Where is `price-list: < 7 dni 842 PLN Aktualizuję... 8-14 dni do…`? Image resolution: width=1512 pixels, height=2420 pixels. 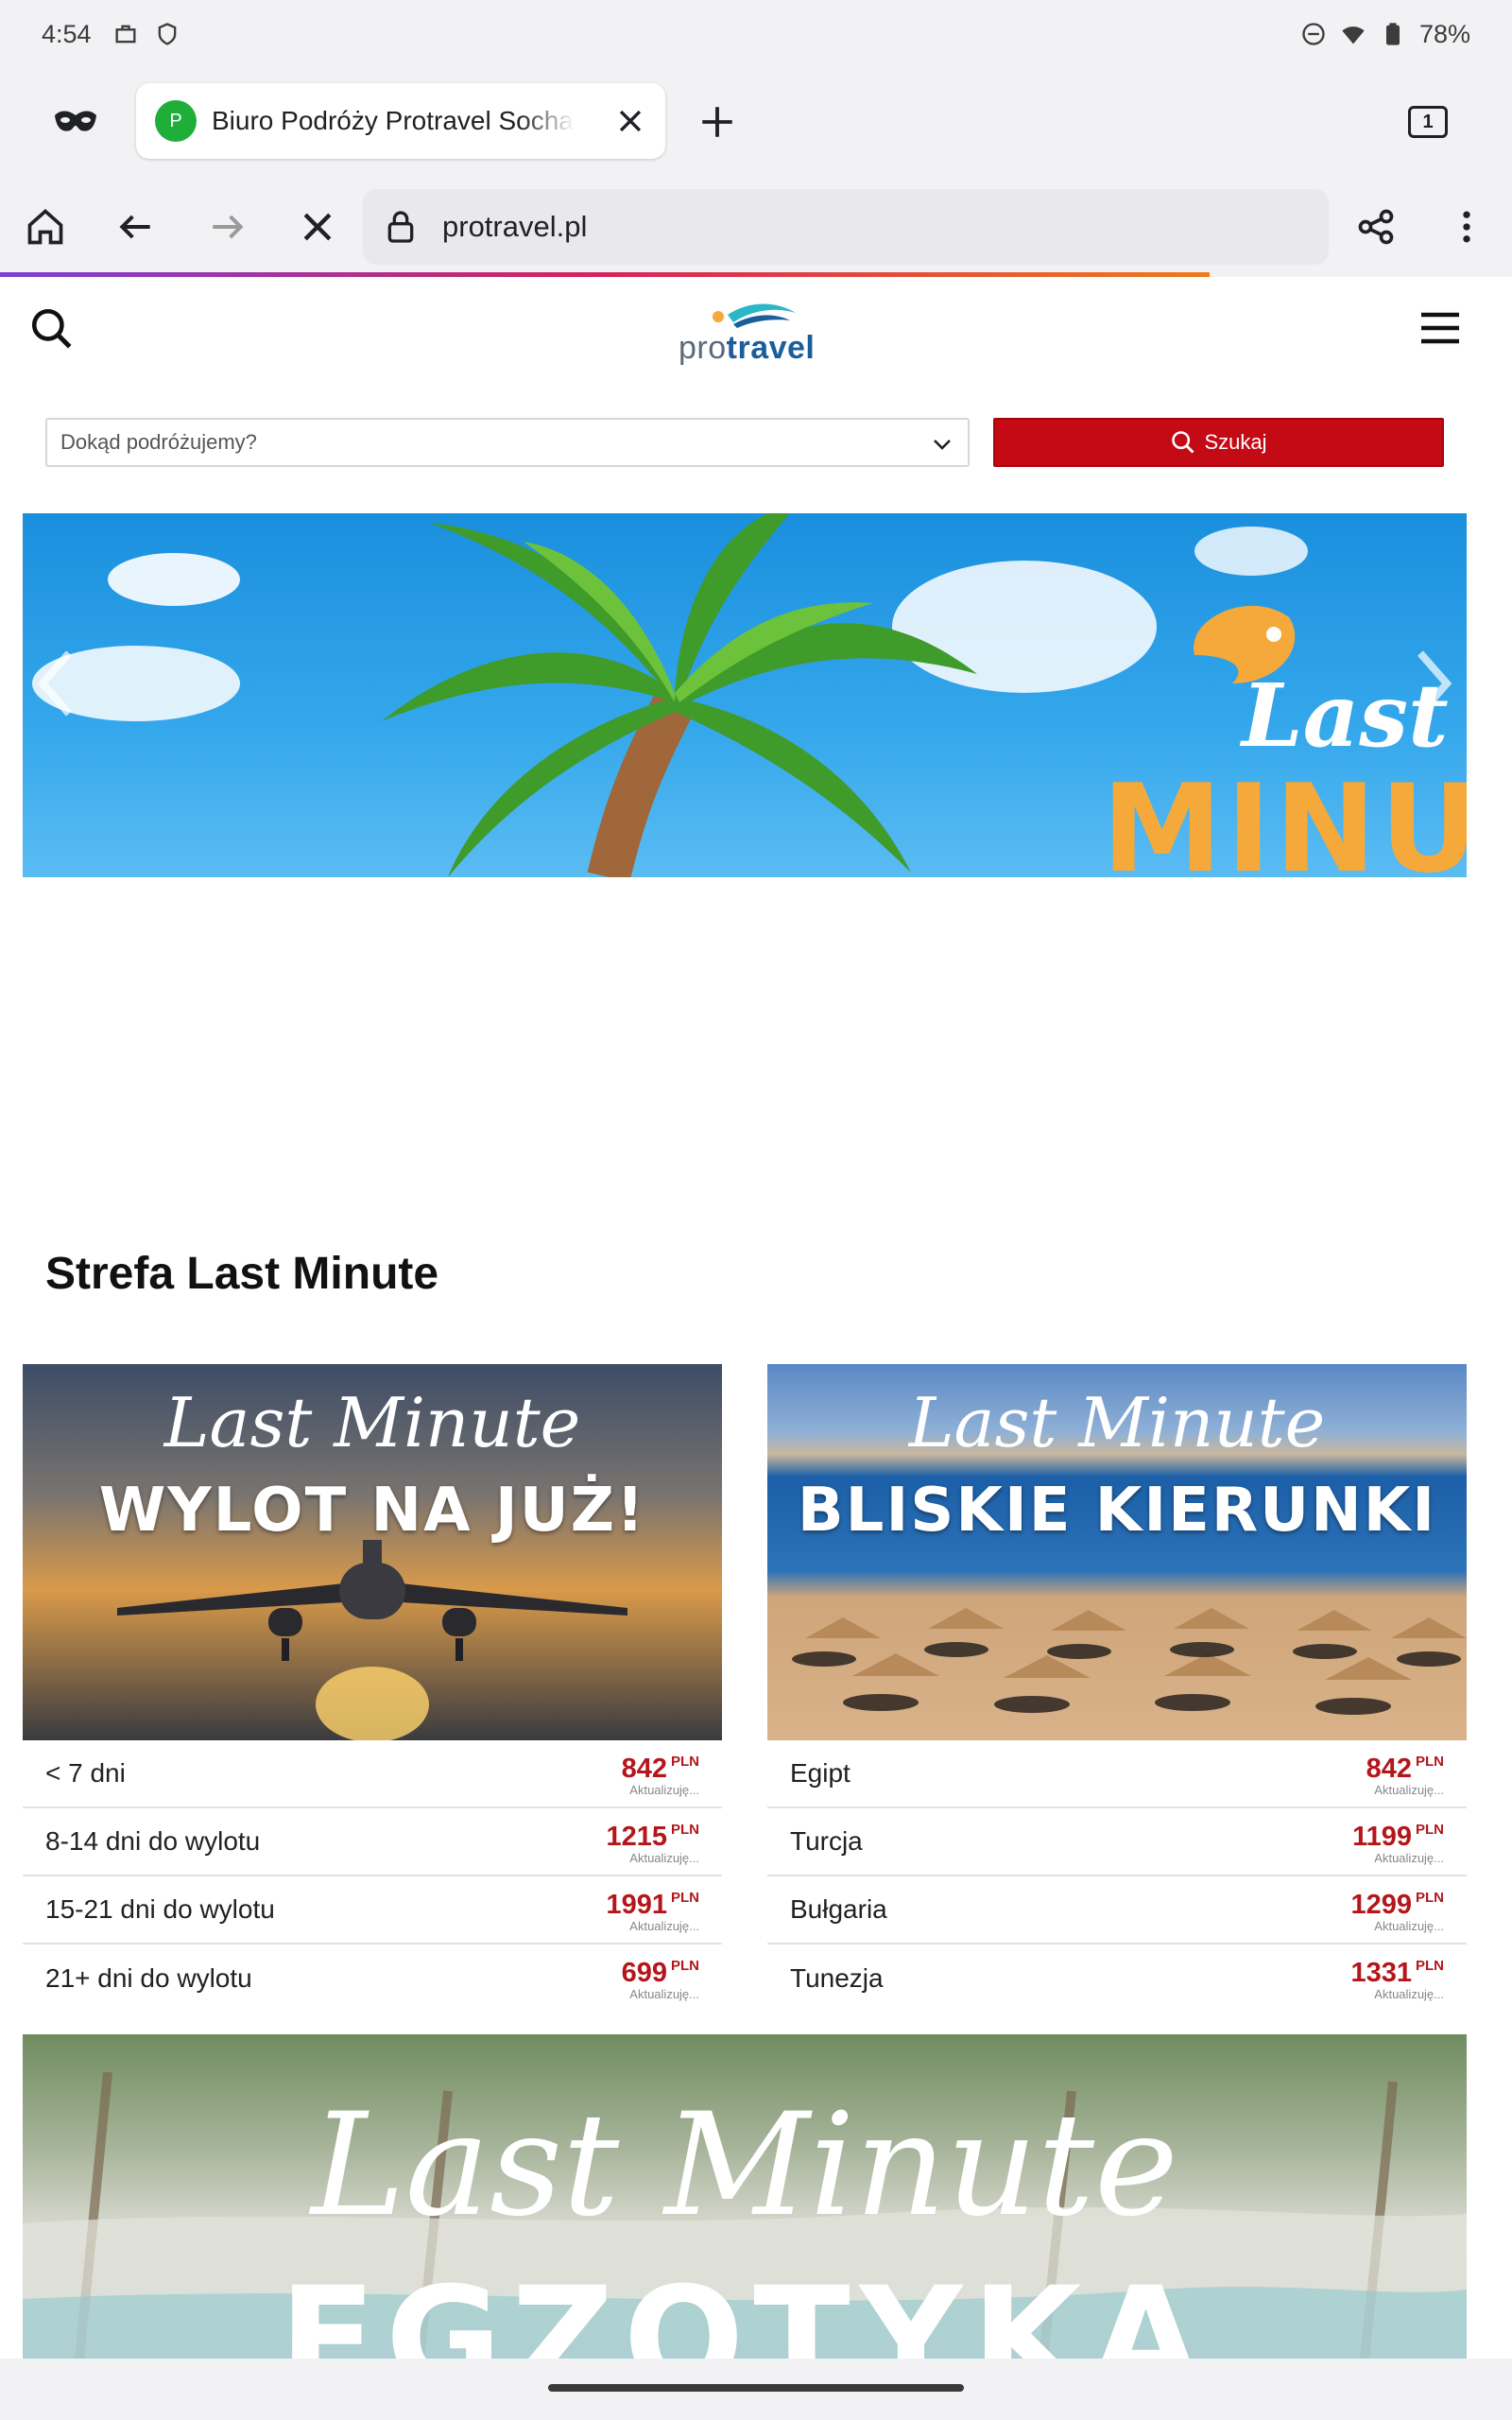
price-list: < 7 dni 842 PLN Aktualizuję... 8-14 dni do… is located at coordinates (372, 1876).